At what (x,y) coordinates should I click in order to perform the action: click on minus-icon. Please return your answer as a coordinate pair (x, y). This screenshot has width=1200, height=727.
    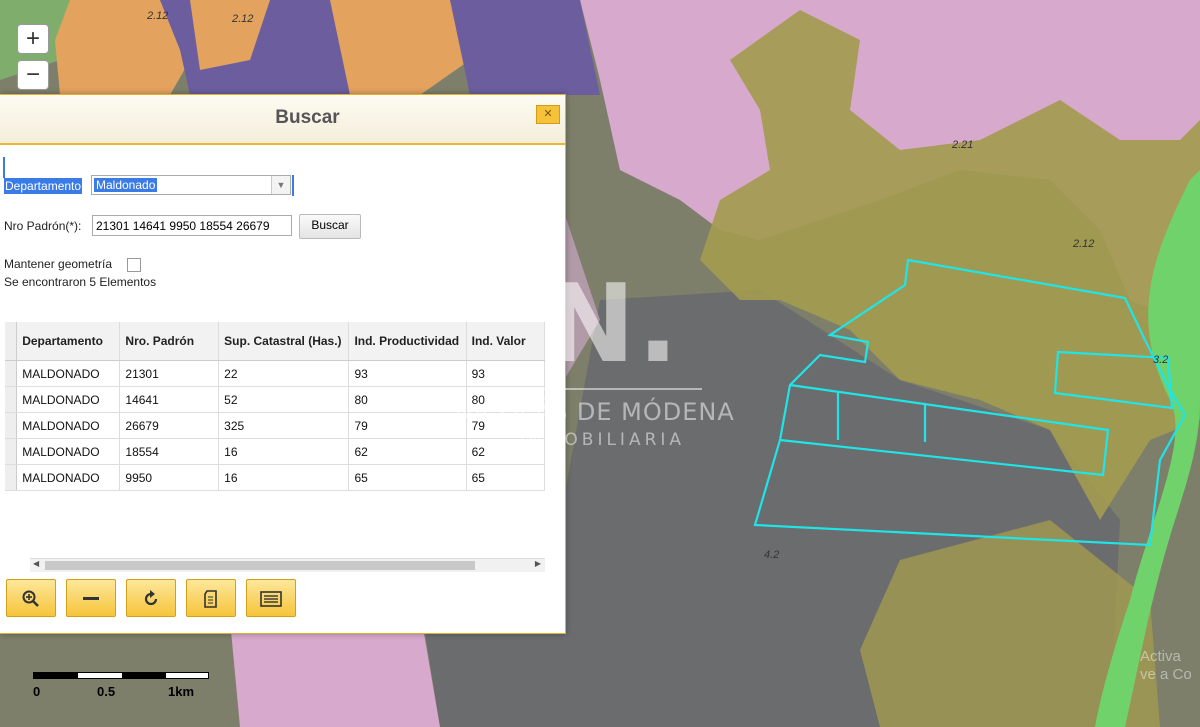
    Looking at the image, I should click on (91, 598).